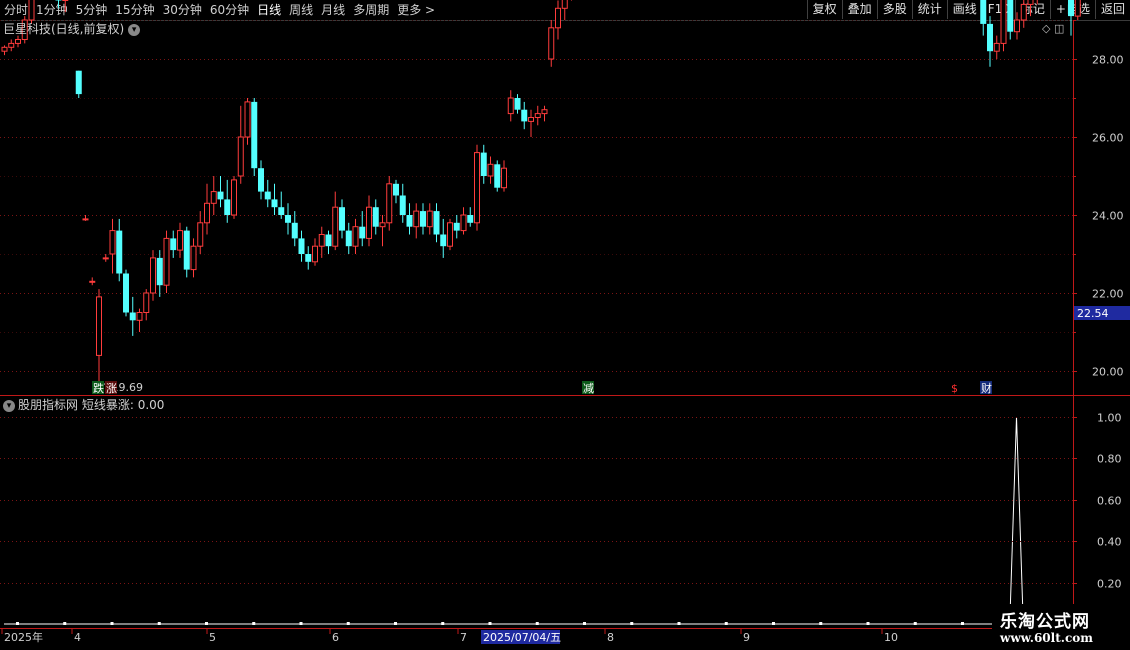 The width and height of the screenshot is (1130, 650). I want to click on date-tick-label: 10, so click(891, 637).